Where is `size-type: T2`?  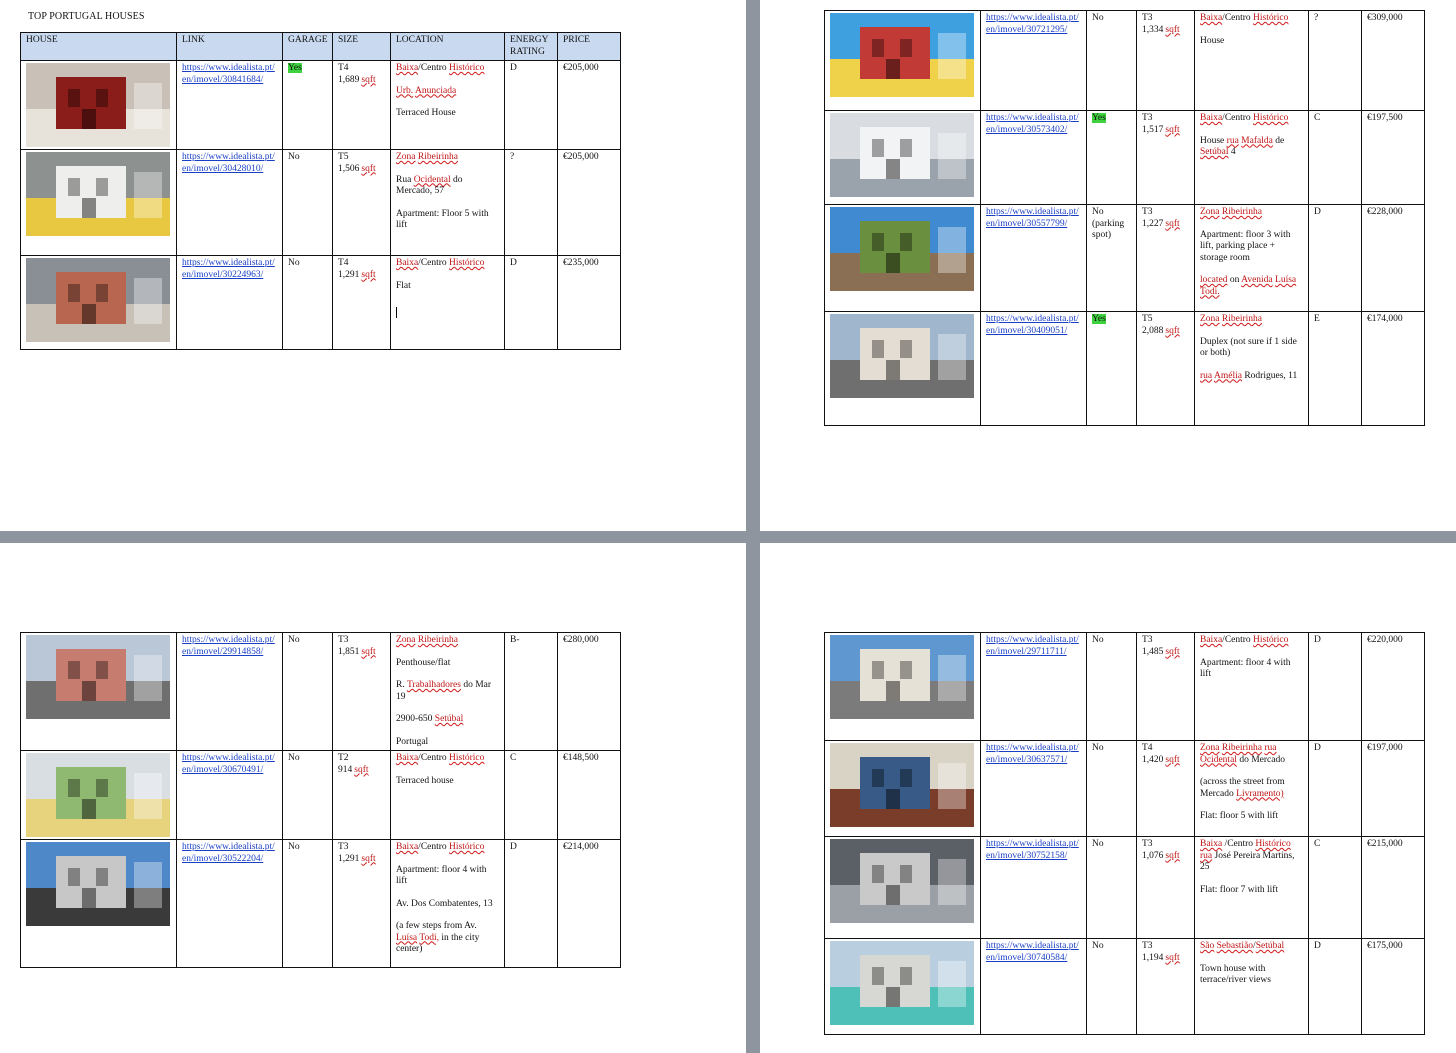 size-type: T2 is located at coordinates (343, 758).